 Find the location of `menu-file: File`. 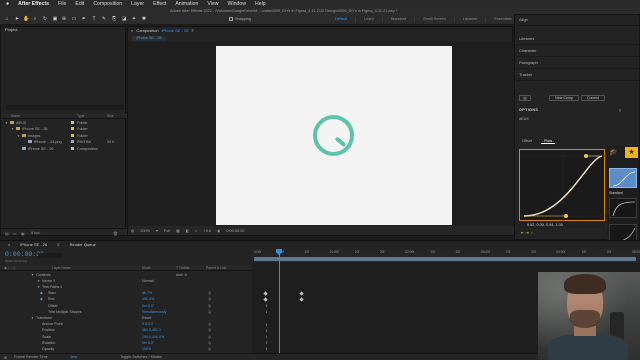

menu-file: File is located at coordinates (62, 4).